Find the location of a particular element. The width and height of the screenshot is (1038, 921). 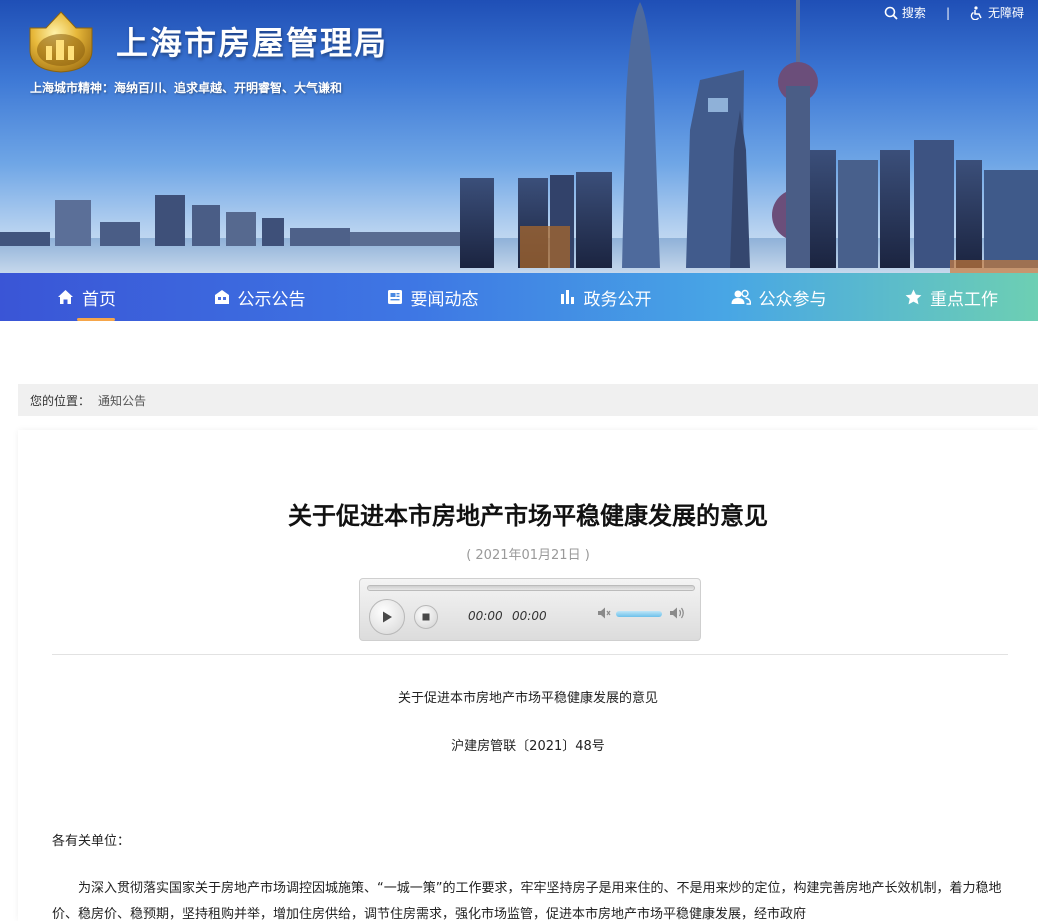

stop-button is located at coordinates (426, 617).